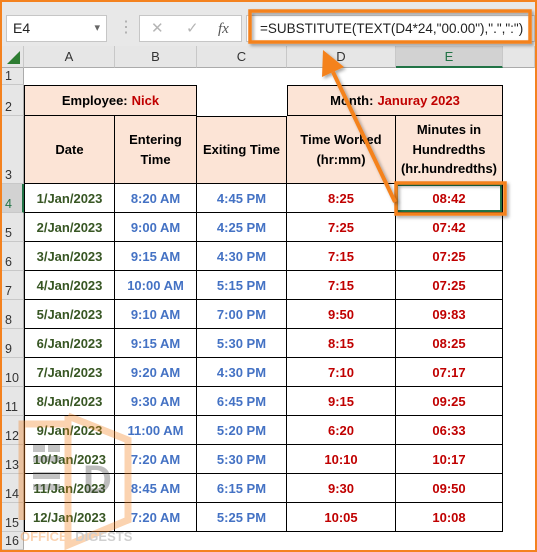 Image resolution: width=537 pixels, height=552 pixels. Describe the element at coordinates (395, 100) in the screenshot. I see `month-cell: Month: Januray 2023` at that location.